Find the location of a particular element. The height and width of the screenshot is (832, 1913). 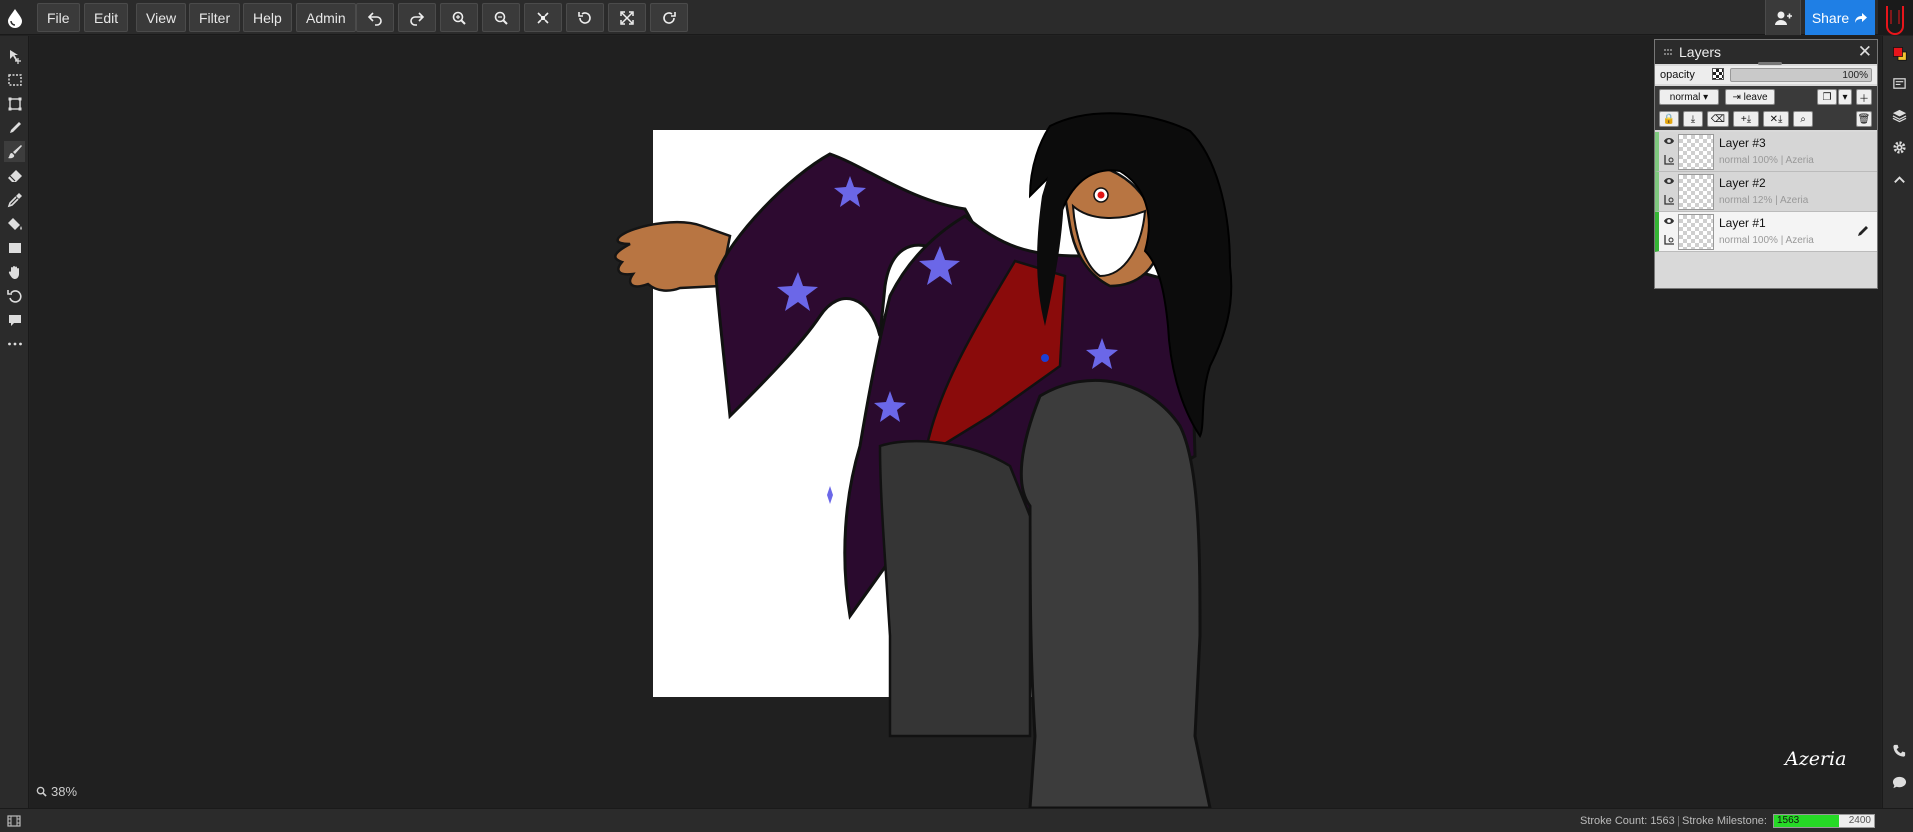

chat-button is located at coordinates (1899, 782).